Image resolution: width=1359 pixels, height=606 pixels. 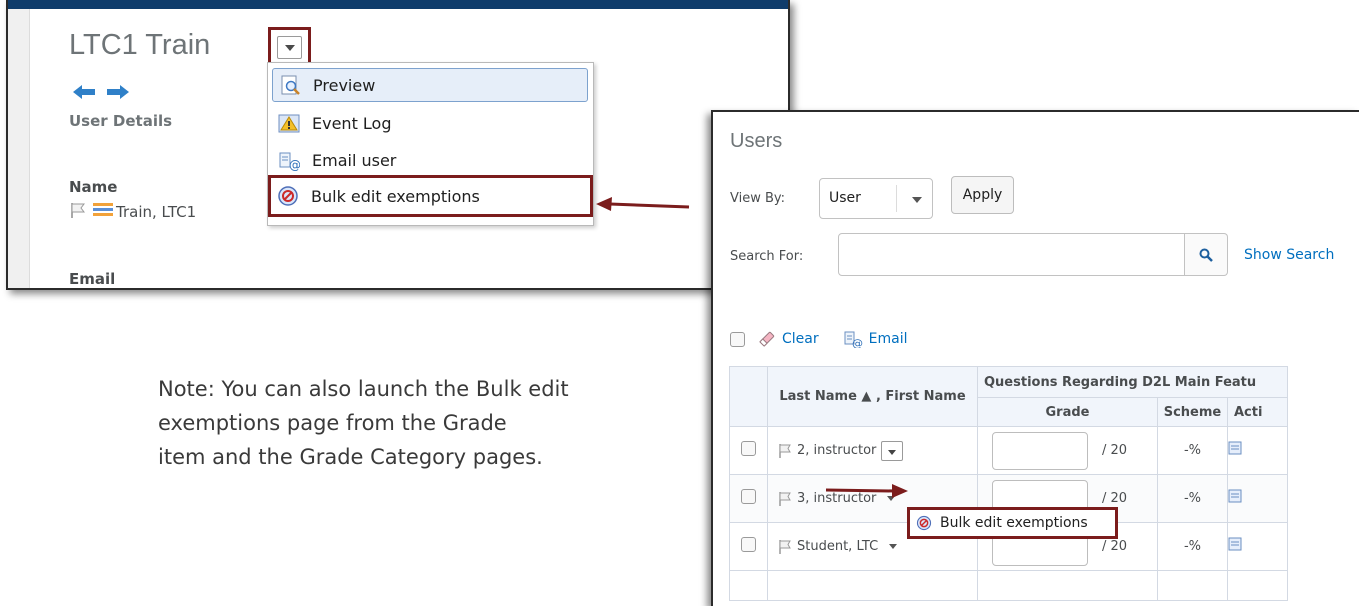 What do you see at coordinates (1192, 585) in the screenshot?
I see `scheme-cell` at bounding box center [1192, 585].